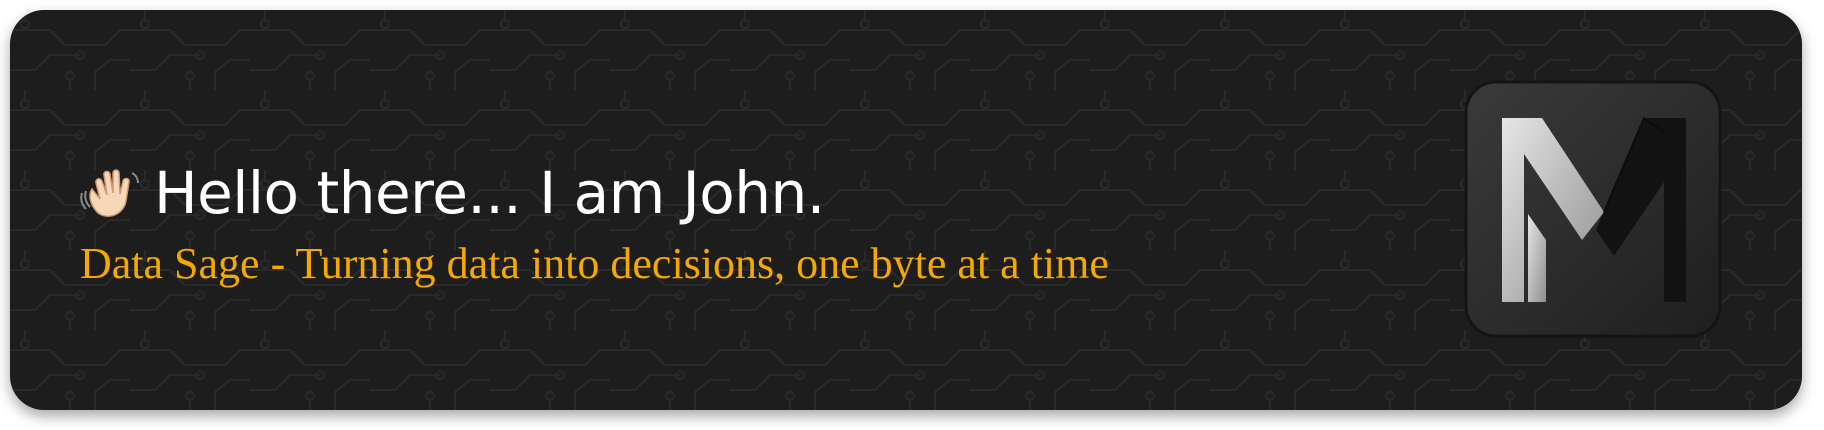  What do you see at coordinates (109, 193) in the screenshot?
I see `waving-hand-icon` at bounding box center [109, 193].